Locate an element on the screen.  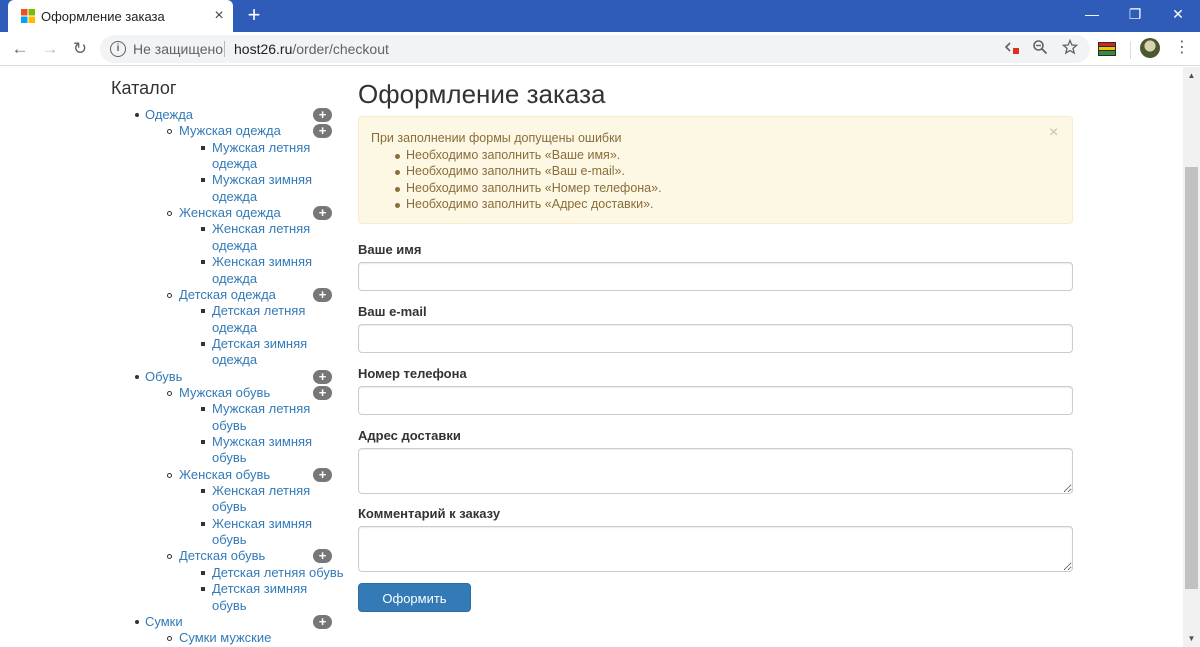
name-label: Ваше имя is located at coordinates (390, 249).